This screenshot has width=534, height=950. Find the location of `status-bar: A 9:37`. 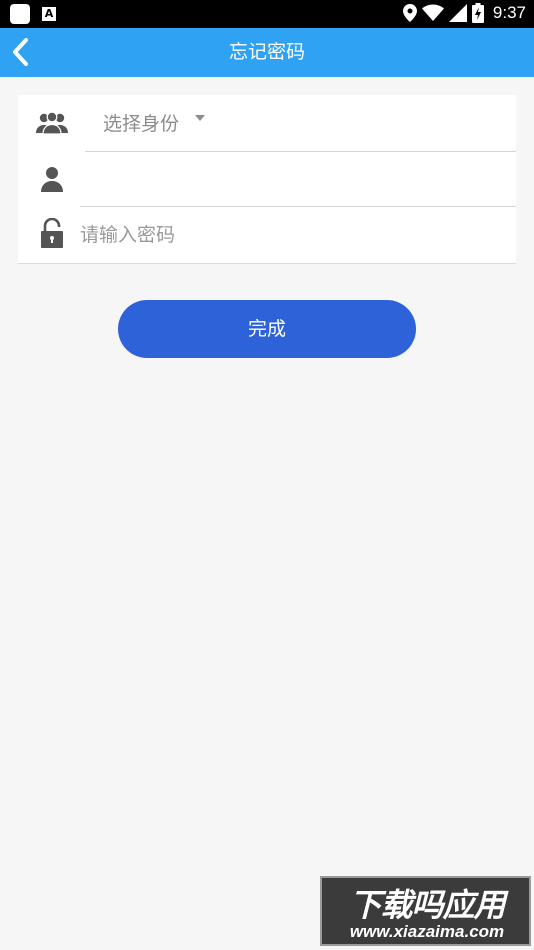

status-bar: A 9:37 is located at coordinates (267, 14).